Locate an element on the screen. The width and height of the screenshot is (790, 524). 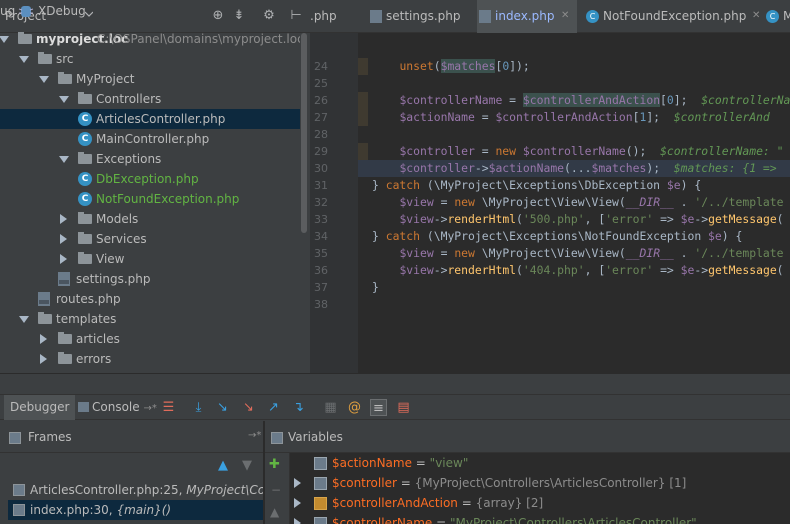
tree-item-label: DbException.php is located at coordinates (147, 179).